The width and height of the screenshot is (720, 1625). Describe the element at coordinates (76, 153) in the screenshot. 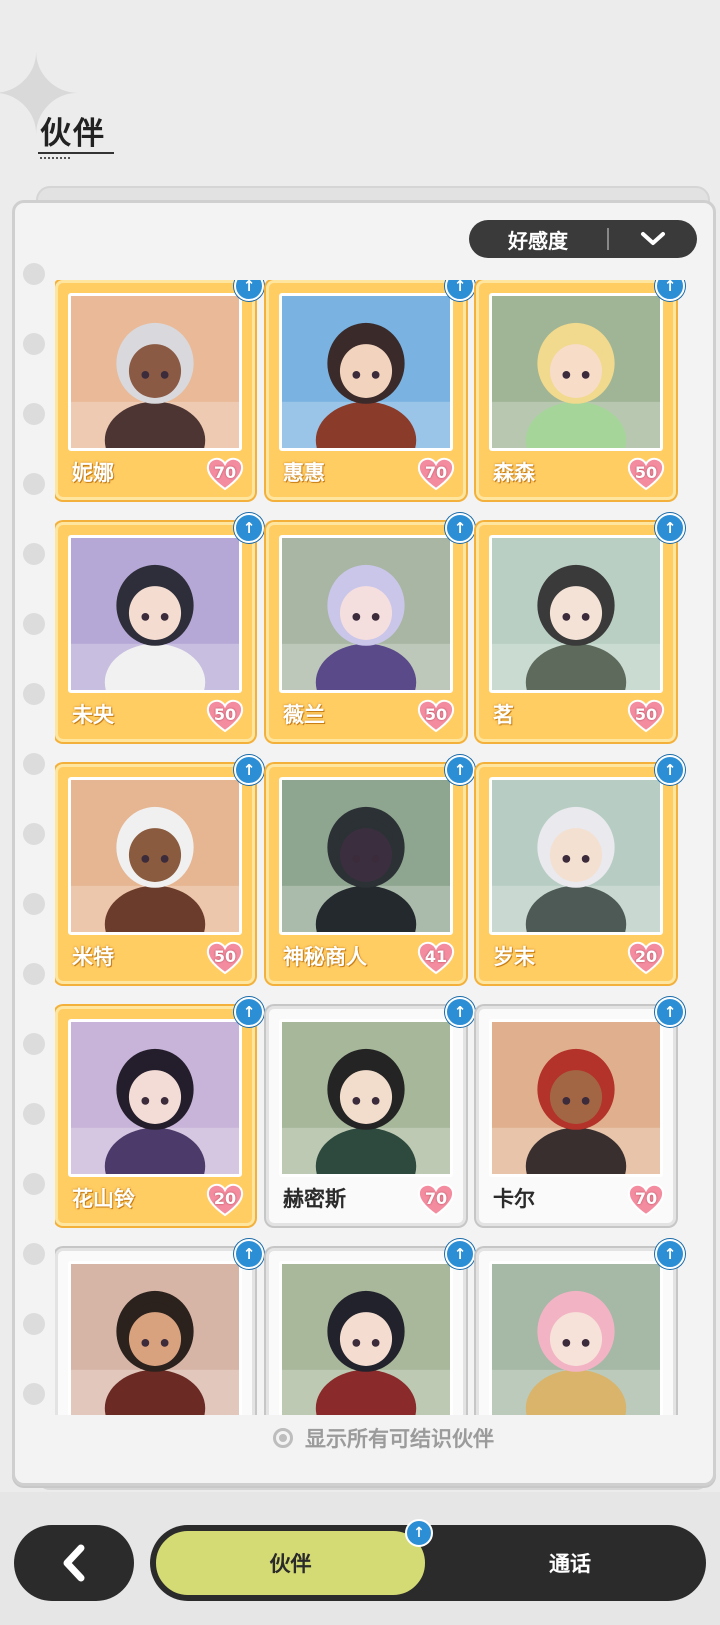

I see `title-underline` at that location.